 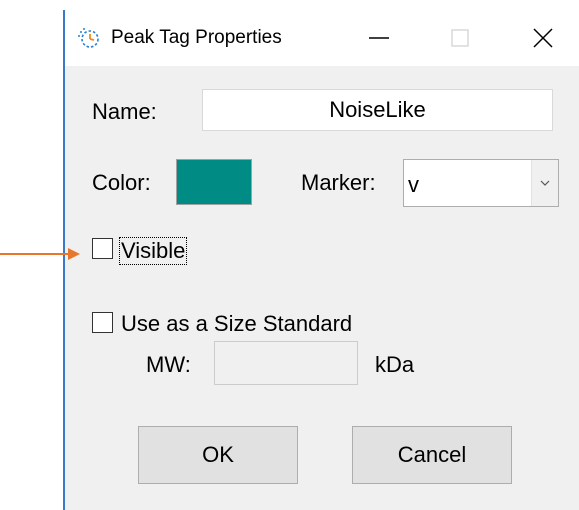 What do you see at coordinates (286, 363) in the screenshot?
I see `mw-input` at bounding box center [286, 363].